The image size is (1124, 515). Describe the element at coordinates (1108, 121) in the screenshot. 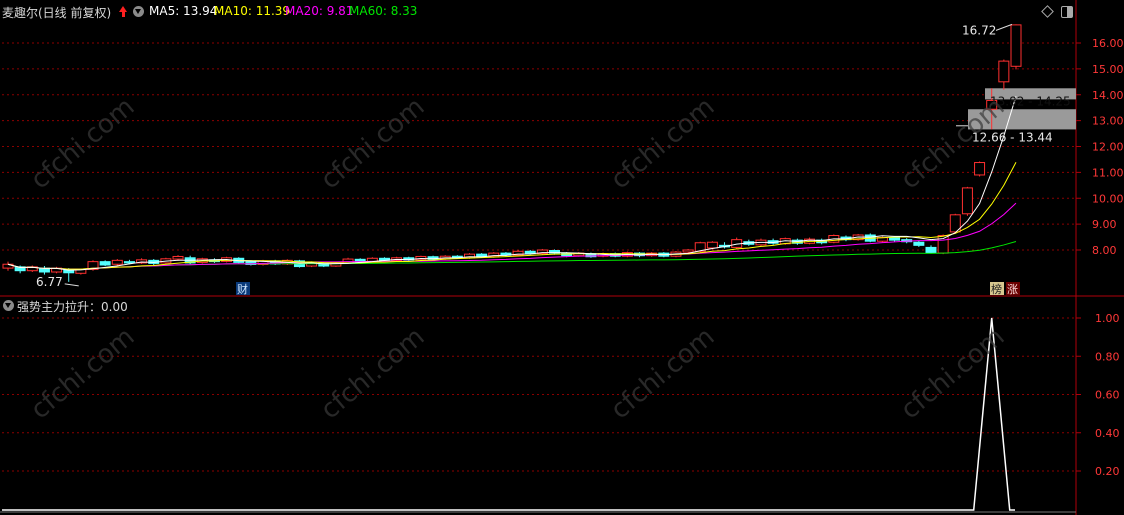

I see `y-tick-label: 13.00` at that location.